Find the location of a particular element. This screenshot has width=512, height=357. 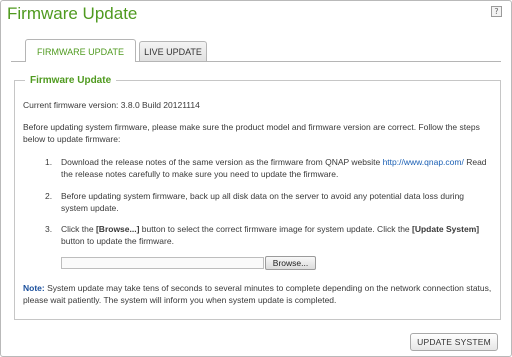

tab-firmware-update: FIRMWARE UPDATE is located at coordinates (80, 50).